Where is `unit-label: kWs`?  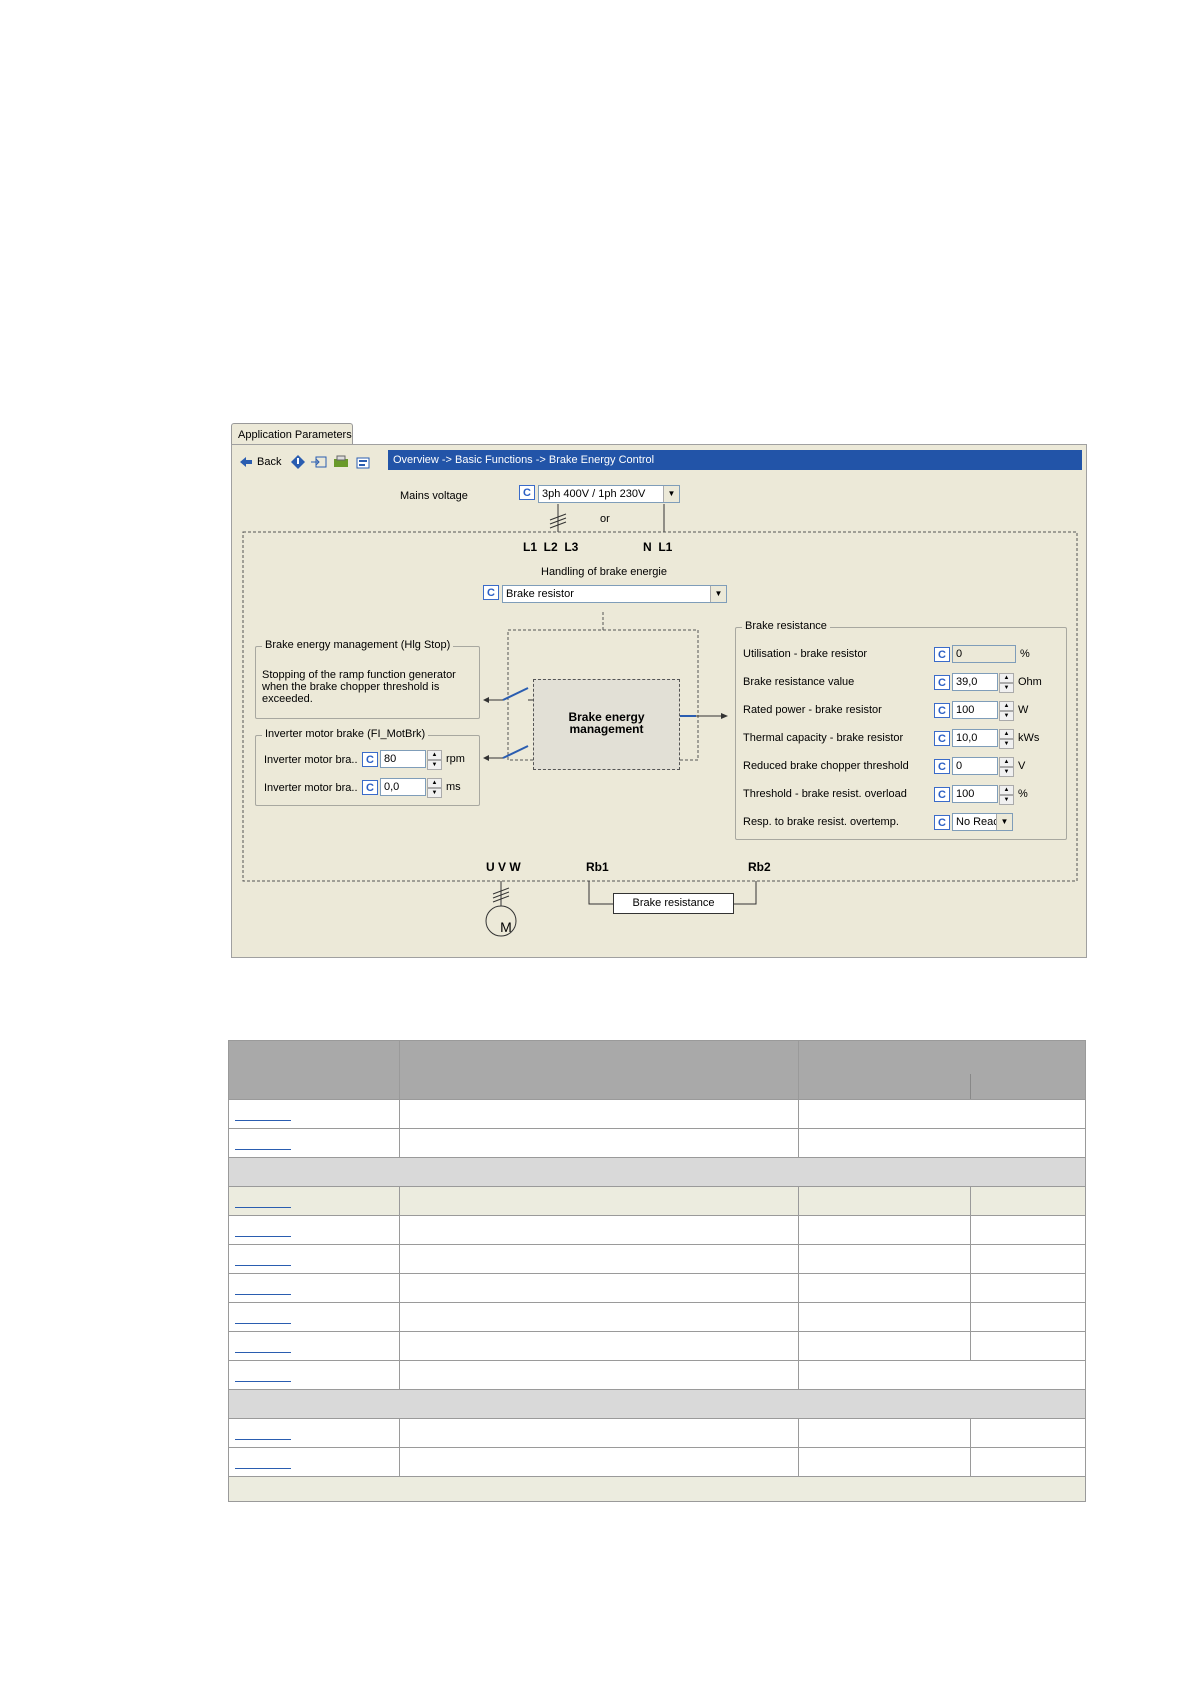
unit-label: kWs is located at coordinates (1029, 738).